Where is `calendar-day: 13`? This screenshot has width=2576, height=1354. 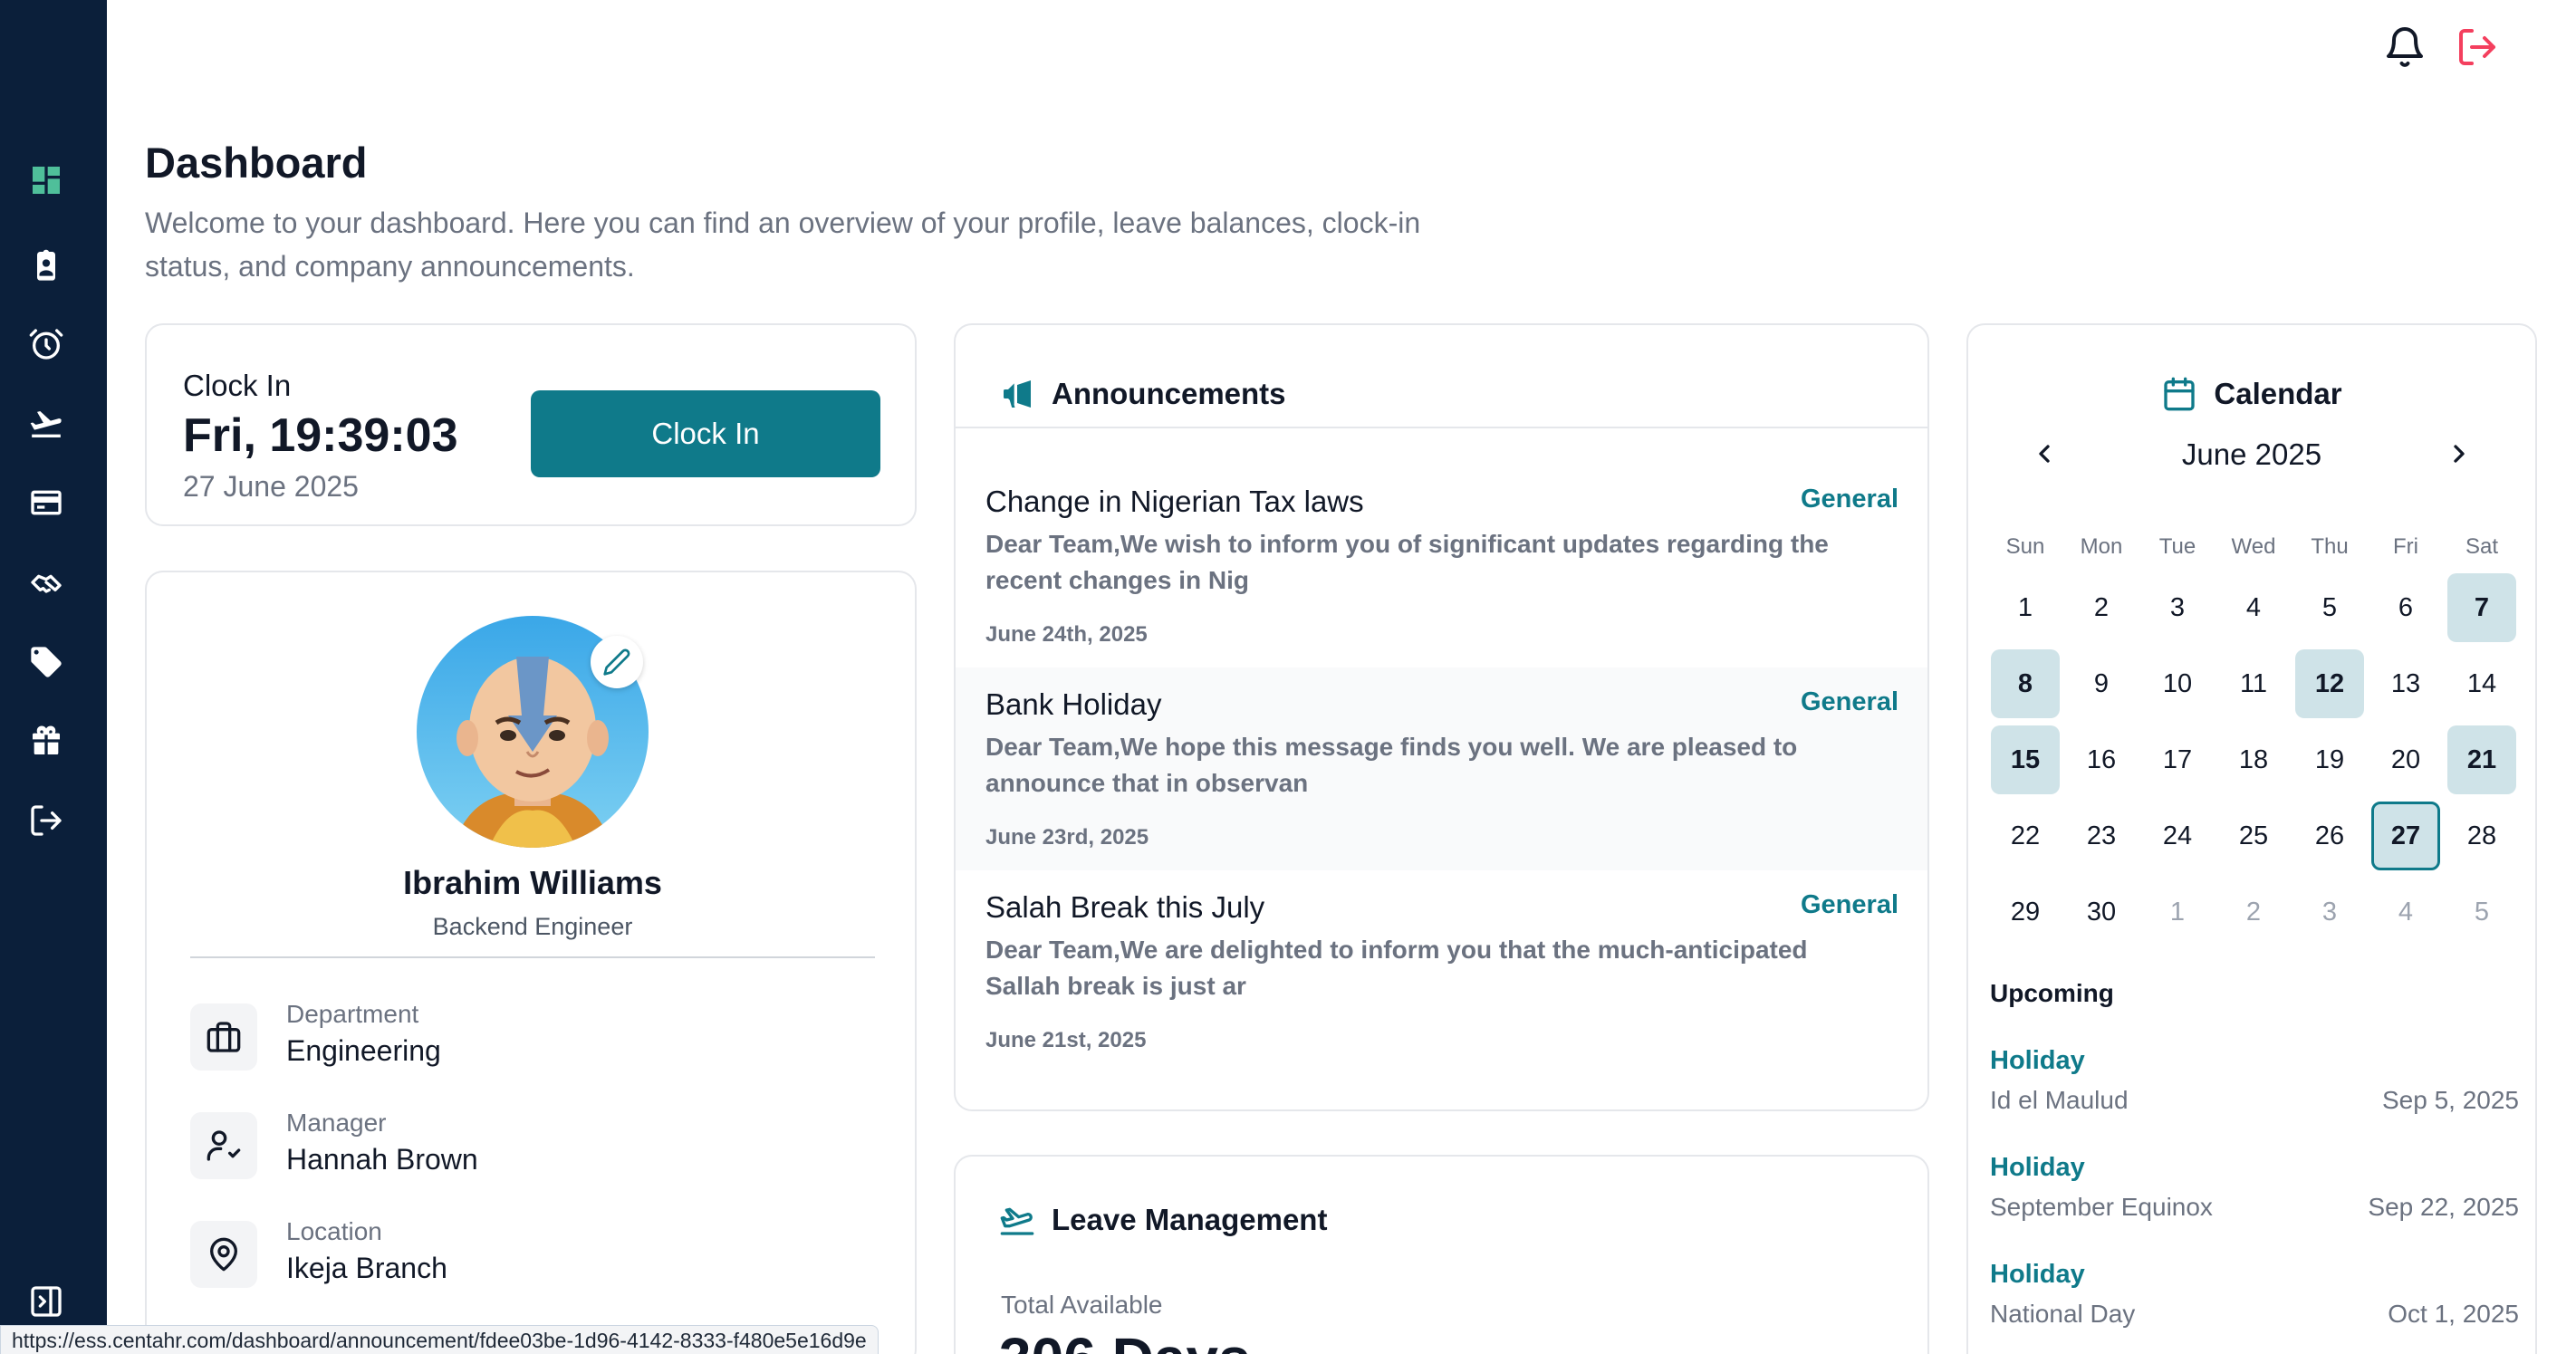 calendar-day: 13 is located at coordinates (2406, 684).